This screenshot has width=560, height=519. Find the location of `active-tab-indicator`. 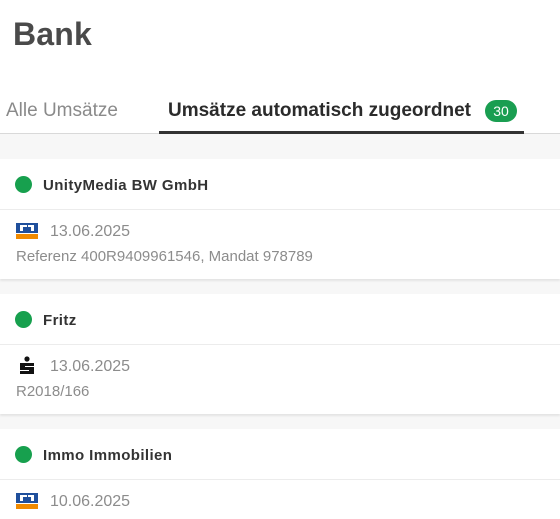

active-tab-indicator is located at coordinates (341, 132).